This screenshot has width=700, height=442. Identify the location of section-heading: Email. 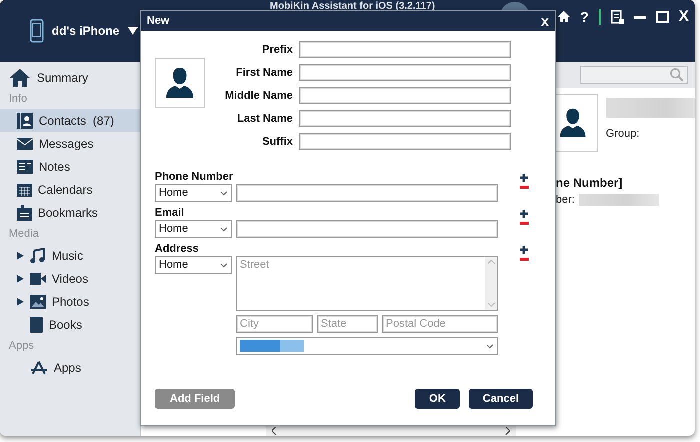
(169, 213).